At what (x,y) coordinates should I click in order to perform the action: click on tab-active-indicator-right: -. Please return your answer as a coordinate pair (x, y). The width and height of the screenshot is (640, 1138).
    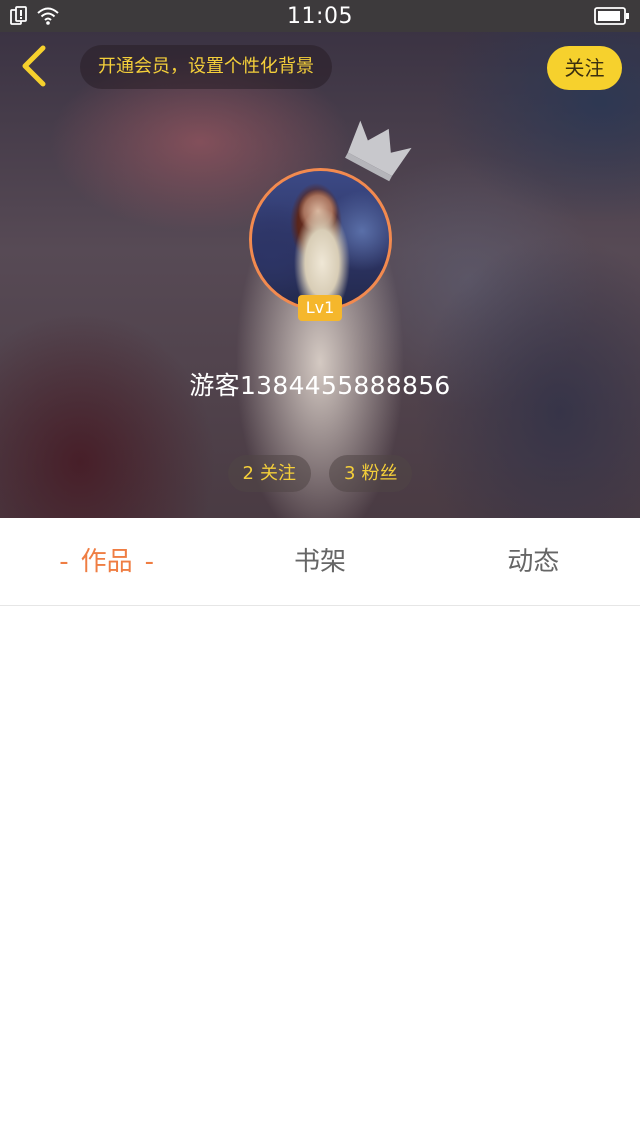
    Looking at the image, I should click on (149, 562).